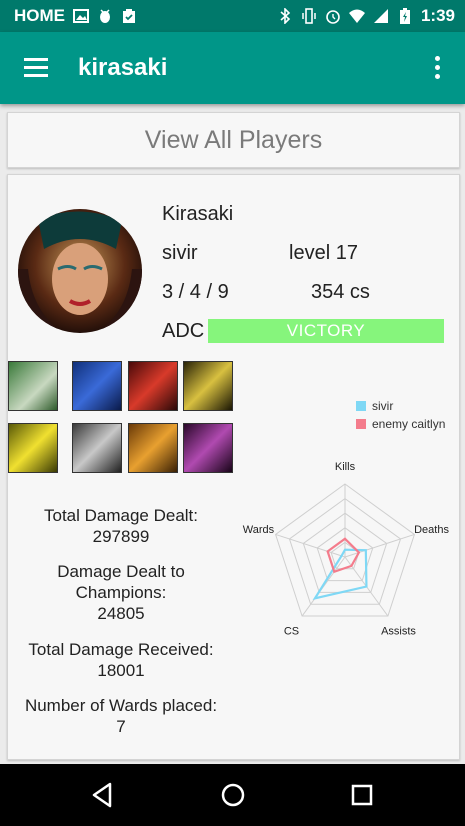 This screenshot has height=826, width=465. I want to click on item-dark-sword-icon, so click(208, 448).